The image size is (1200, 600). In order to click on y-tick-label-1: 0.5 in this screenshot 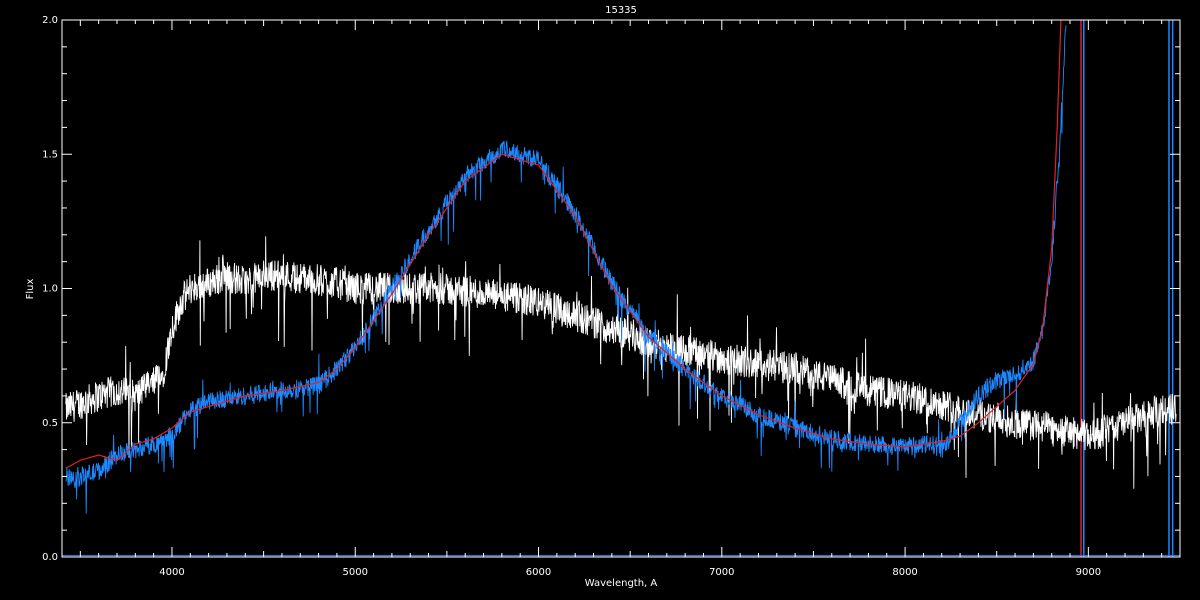, I will do `click(50, 423)`.